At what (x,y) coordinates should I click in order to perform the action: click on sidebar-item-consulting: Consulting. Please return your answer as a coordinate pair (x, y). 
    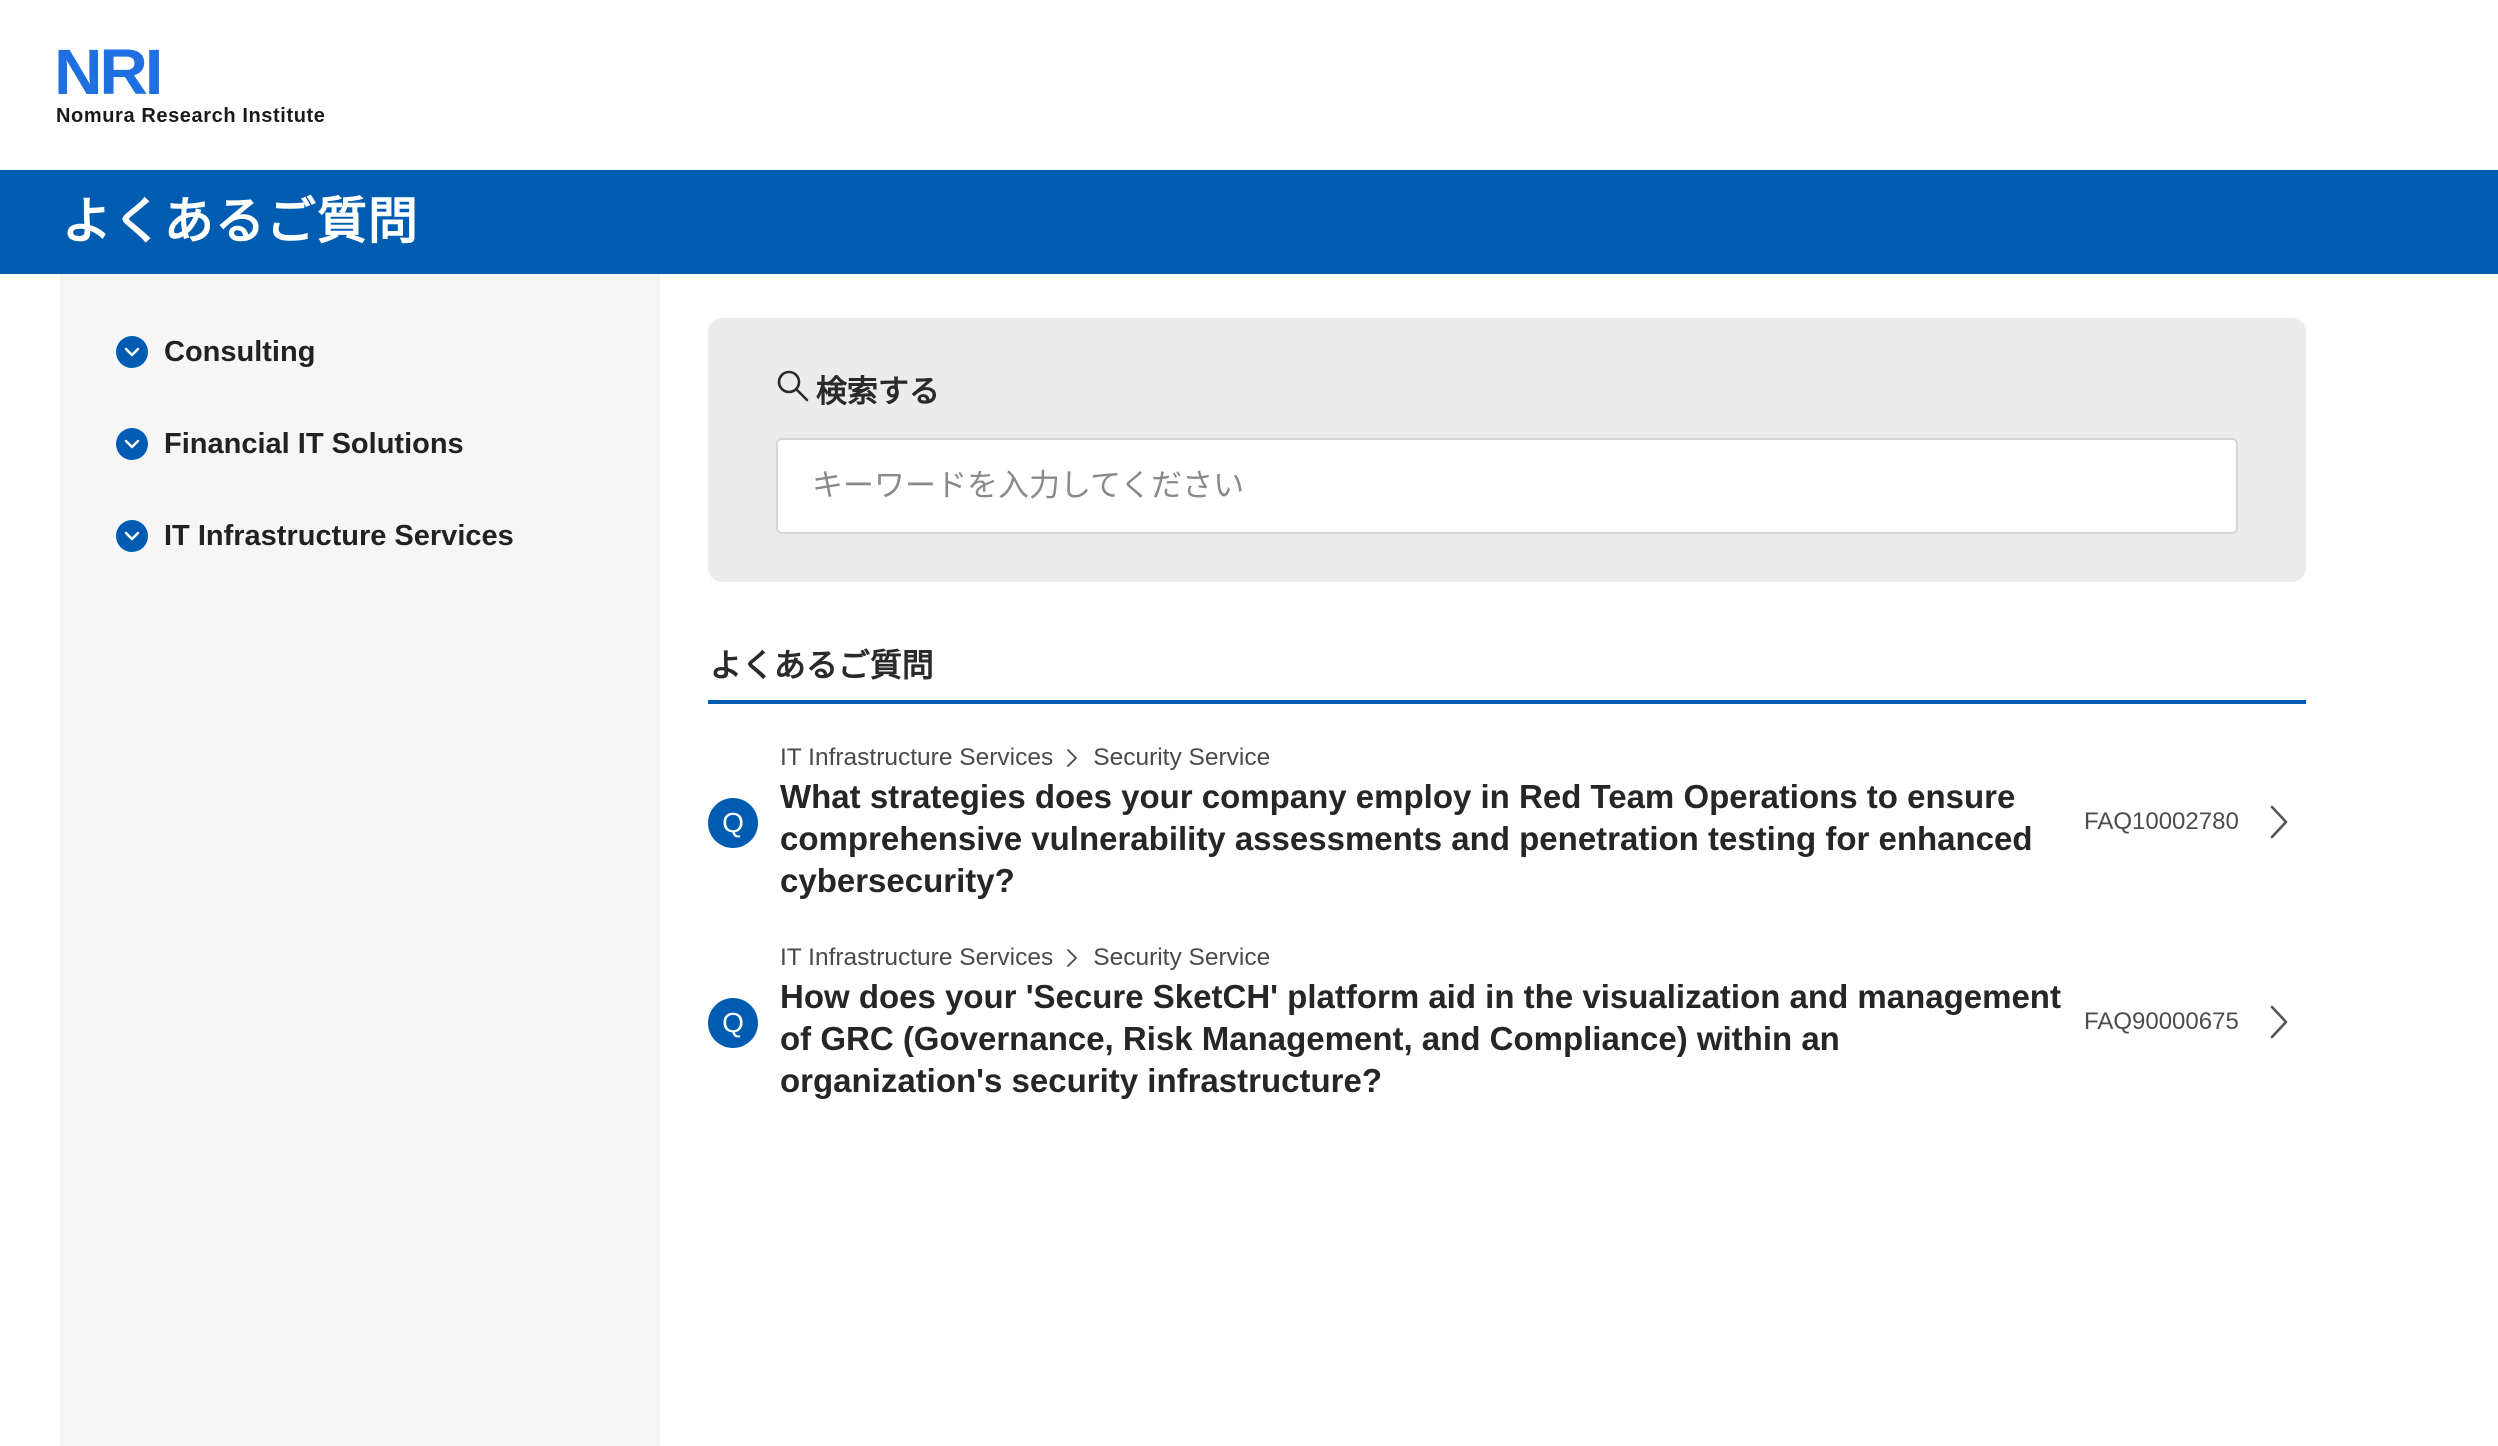
    Looking at the image, I should click on (215, 352).